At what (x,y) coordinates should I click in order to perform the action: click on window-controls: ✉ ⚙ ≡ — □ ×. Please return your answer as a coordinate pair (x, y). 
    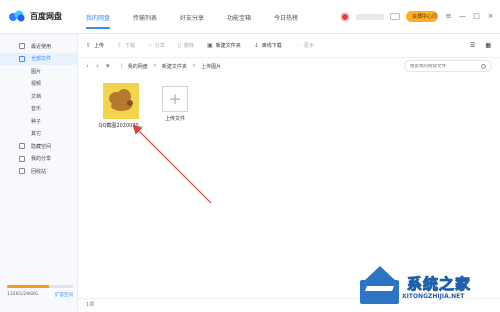
    Looking at the image, I should click on (455, 16).